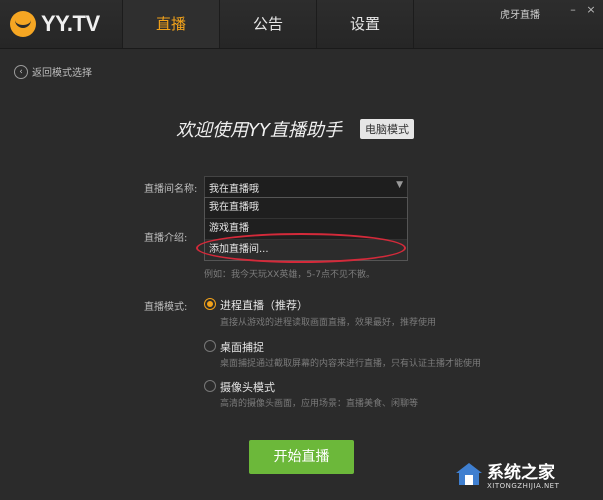  I want to click on tab-live: 直播, so click(171, 24).